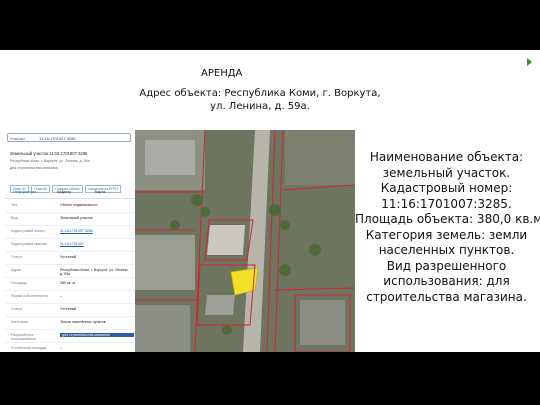 This screenshot has width=540, height=405. I want to click on row-value: Земли населённых пунктов, so click(83, 322).